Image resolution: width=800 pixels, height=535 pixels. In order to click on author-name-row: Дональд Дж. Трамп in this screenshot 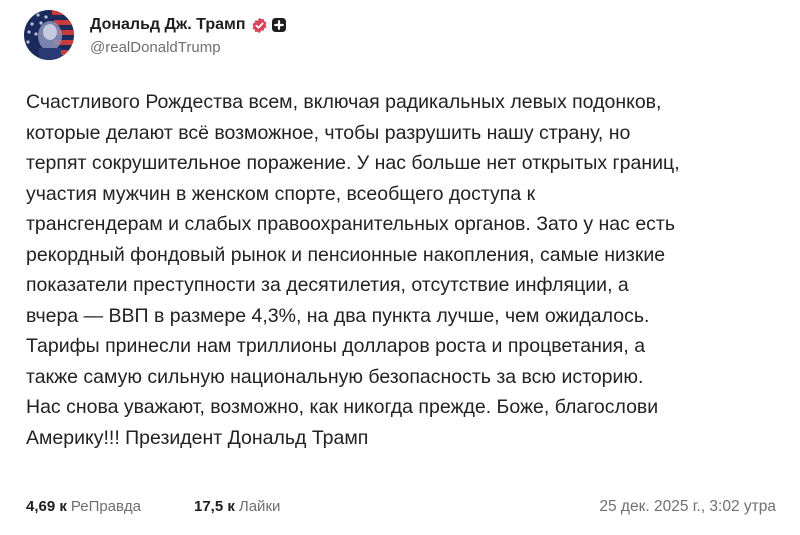, I will do `click(188, 25)`.